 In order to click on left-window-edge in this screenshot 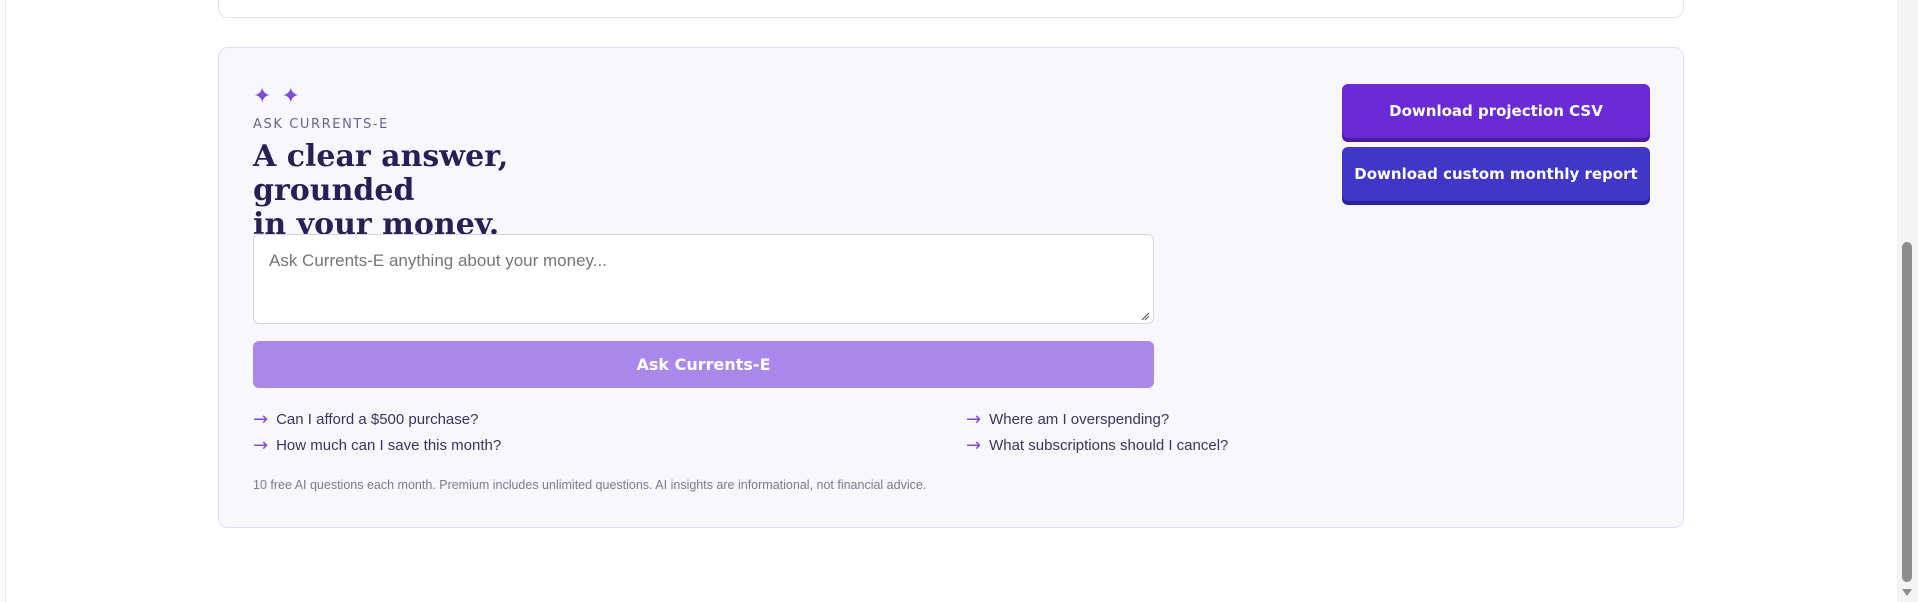, I will do `click(3, 301)`.